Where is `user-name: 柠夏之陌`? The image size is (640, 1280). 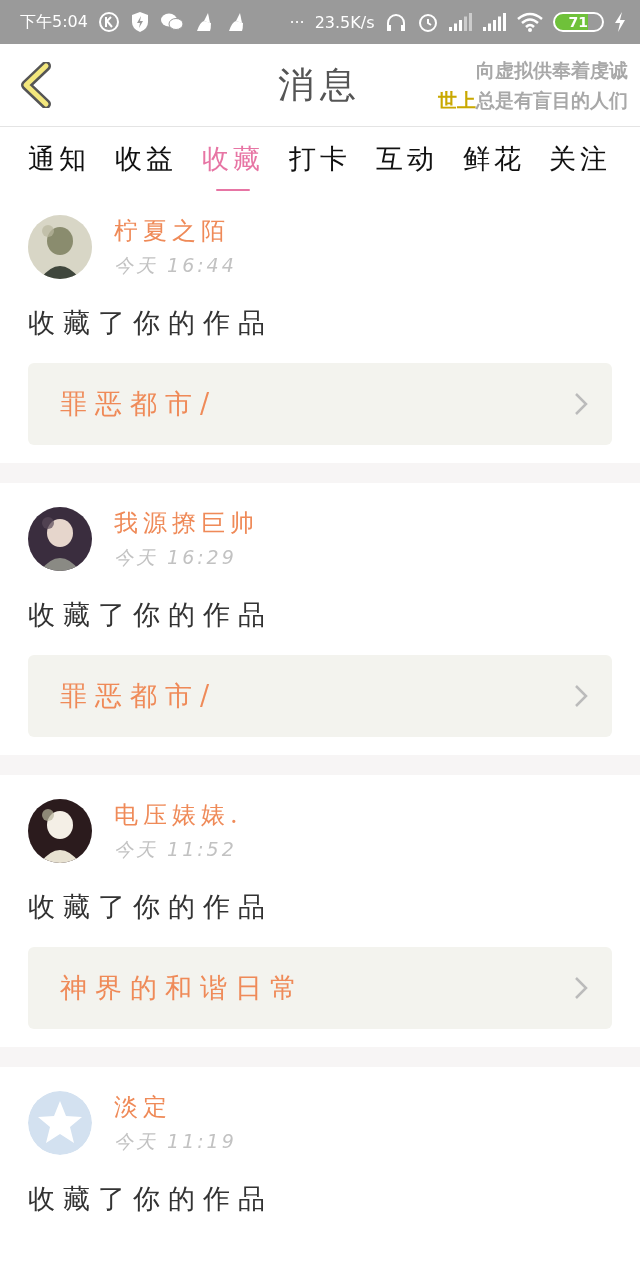
user-name: 柠夏之陌 is located at coordinates (175, 231).